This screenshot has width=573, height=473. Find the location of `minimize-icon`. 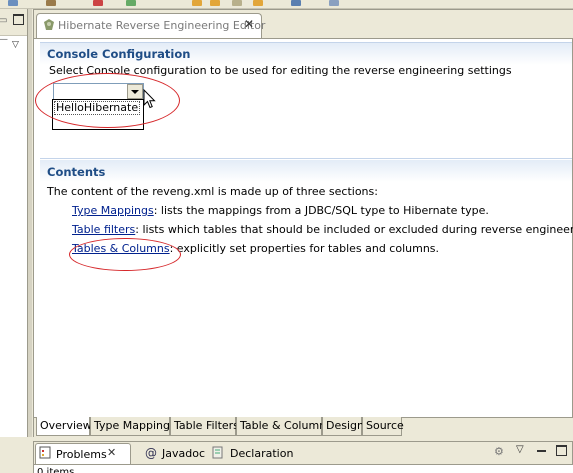

minimize-icon is located at coordinates (541, 449).